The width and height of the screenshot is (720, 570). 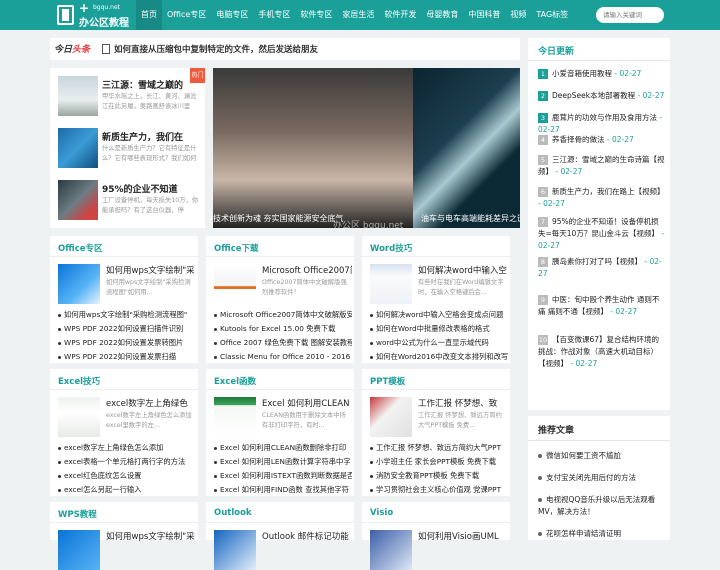 I want to click on today-update-title: DeepSeek本地部署教程, so click(x=593, y=95).